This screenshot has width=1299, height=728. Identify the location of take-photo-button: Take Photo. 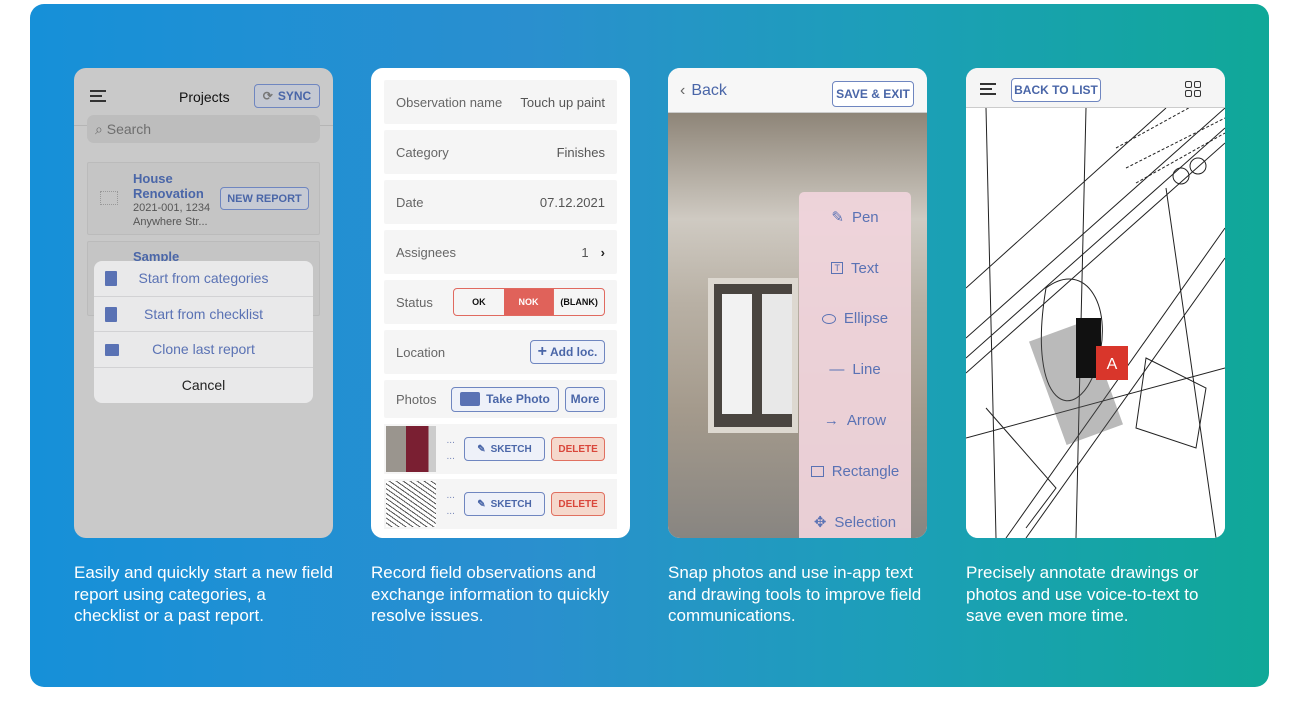
(505, 399).